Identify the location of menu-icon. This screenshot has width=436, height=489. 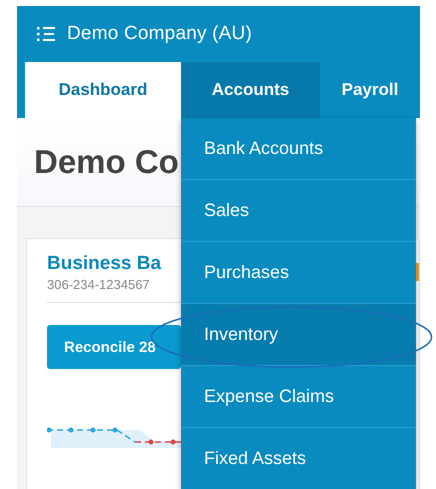
(46, 34).